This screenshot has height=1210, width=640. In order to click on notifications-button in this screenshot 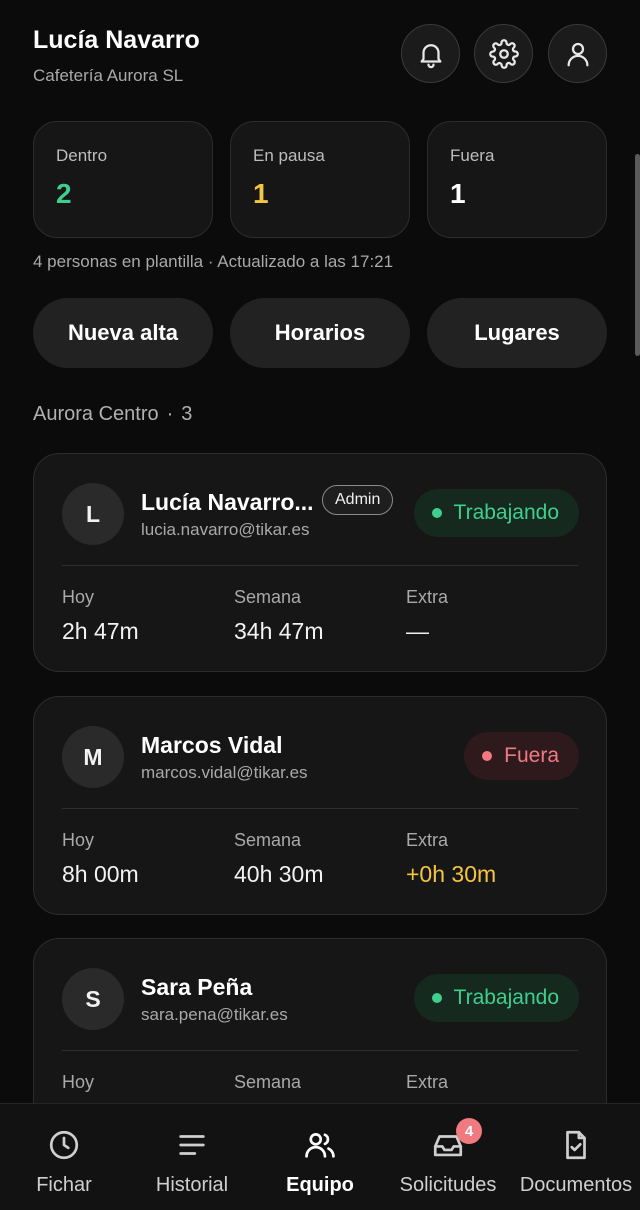, I will do `click(430, 53)`.